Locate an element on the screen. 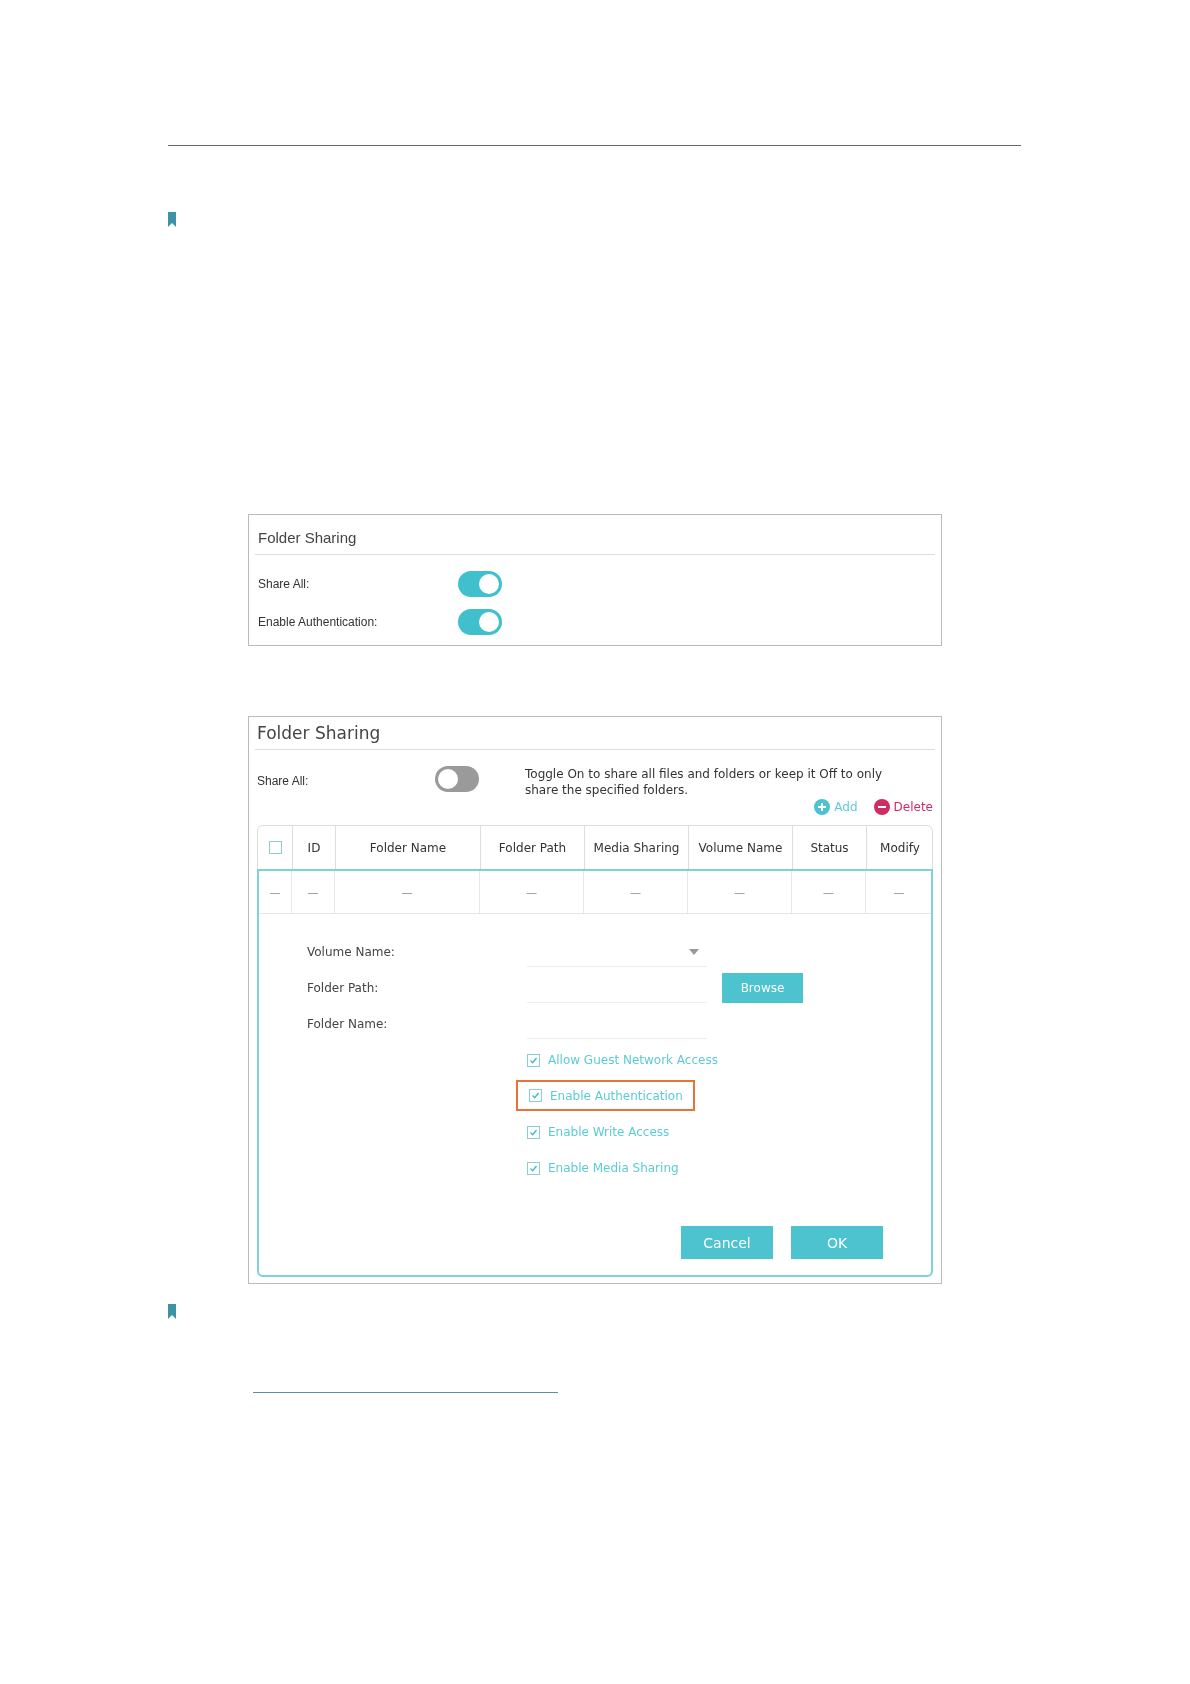 The width and height of the screenshot is (1190, 1684). column-header: Status is located at coordinates (829, 847).